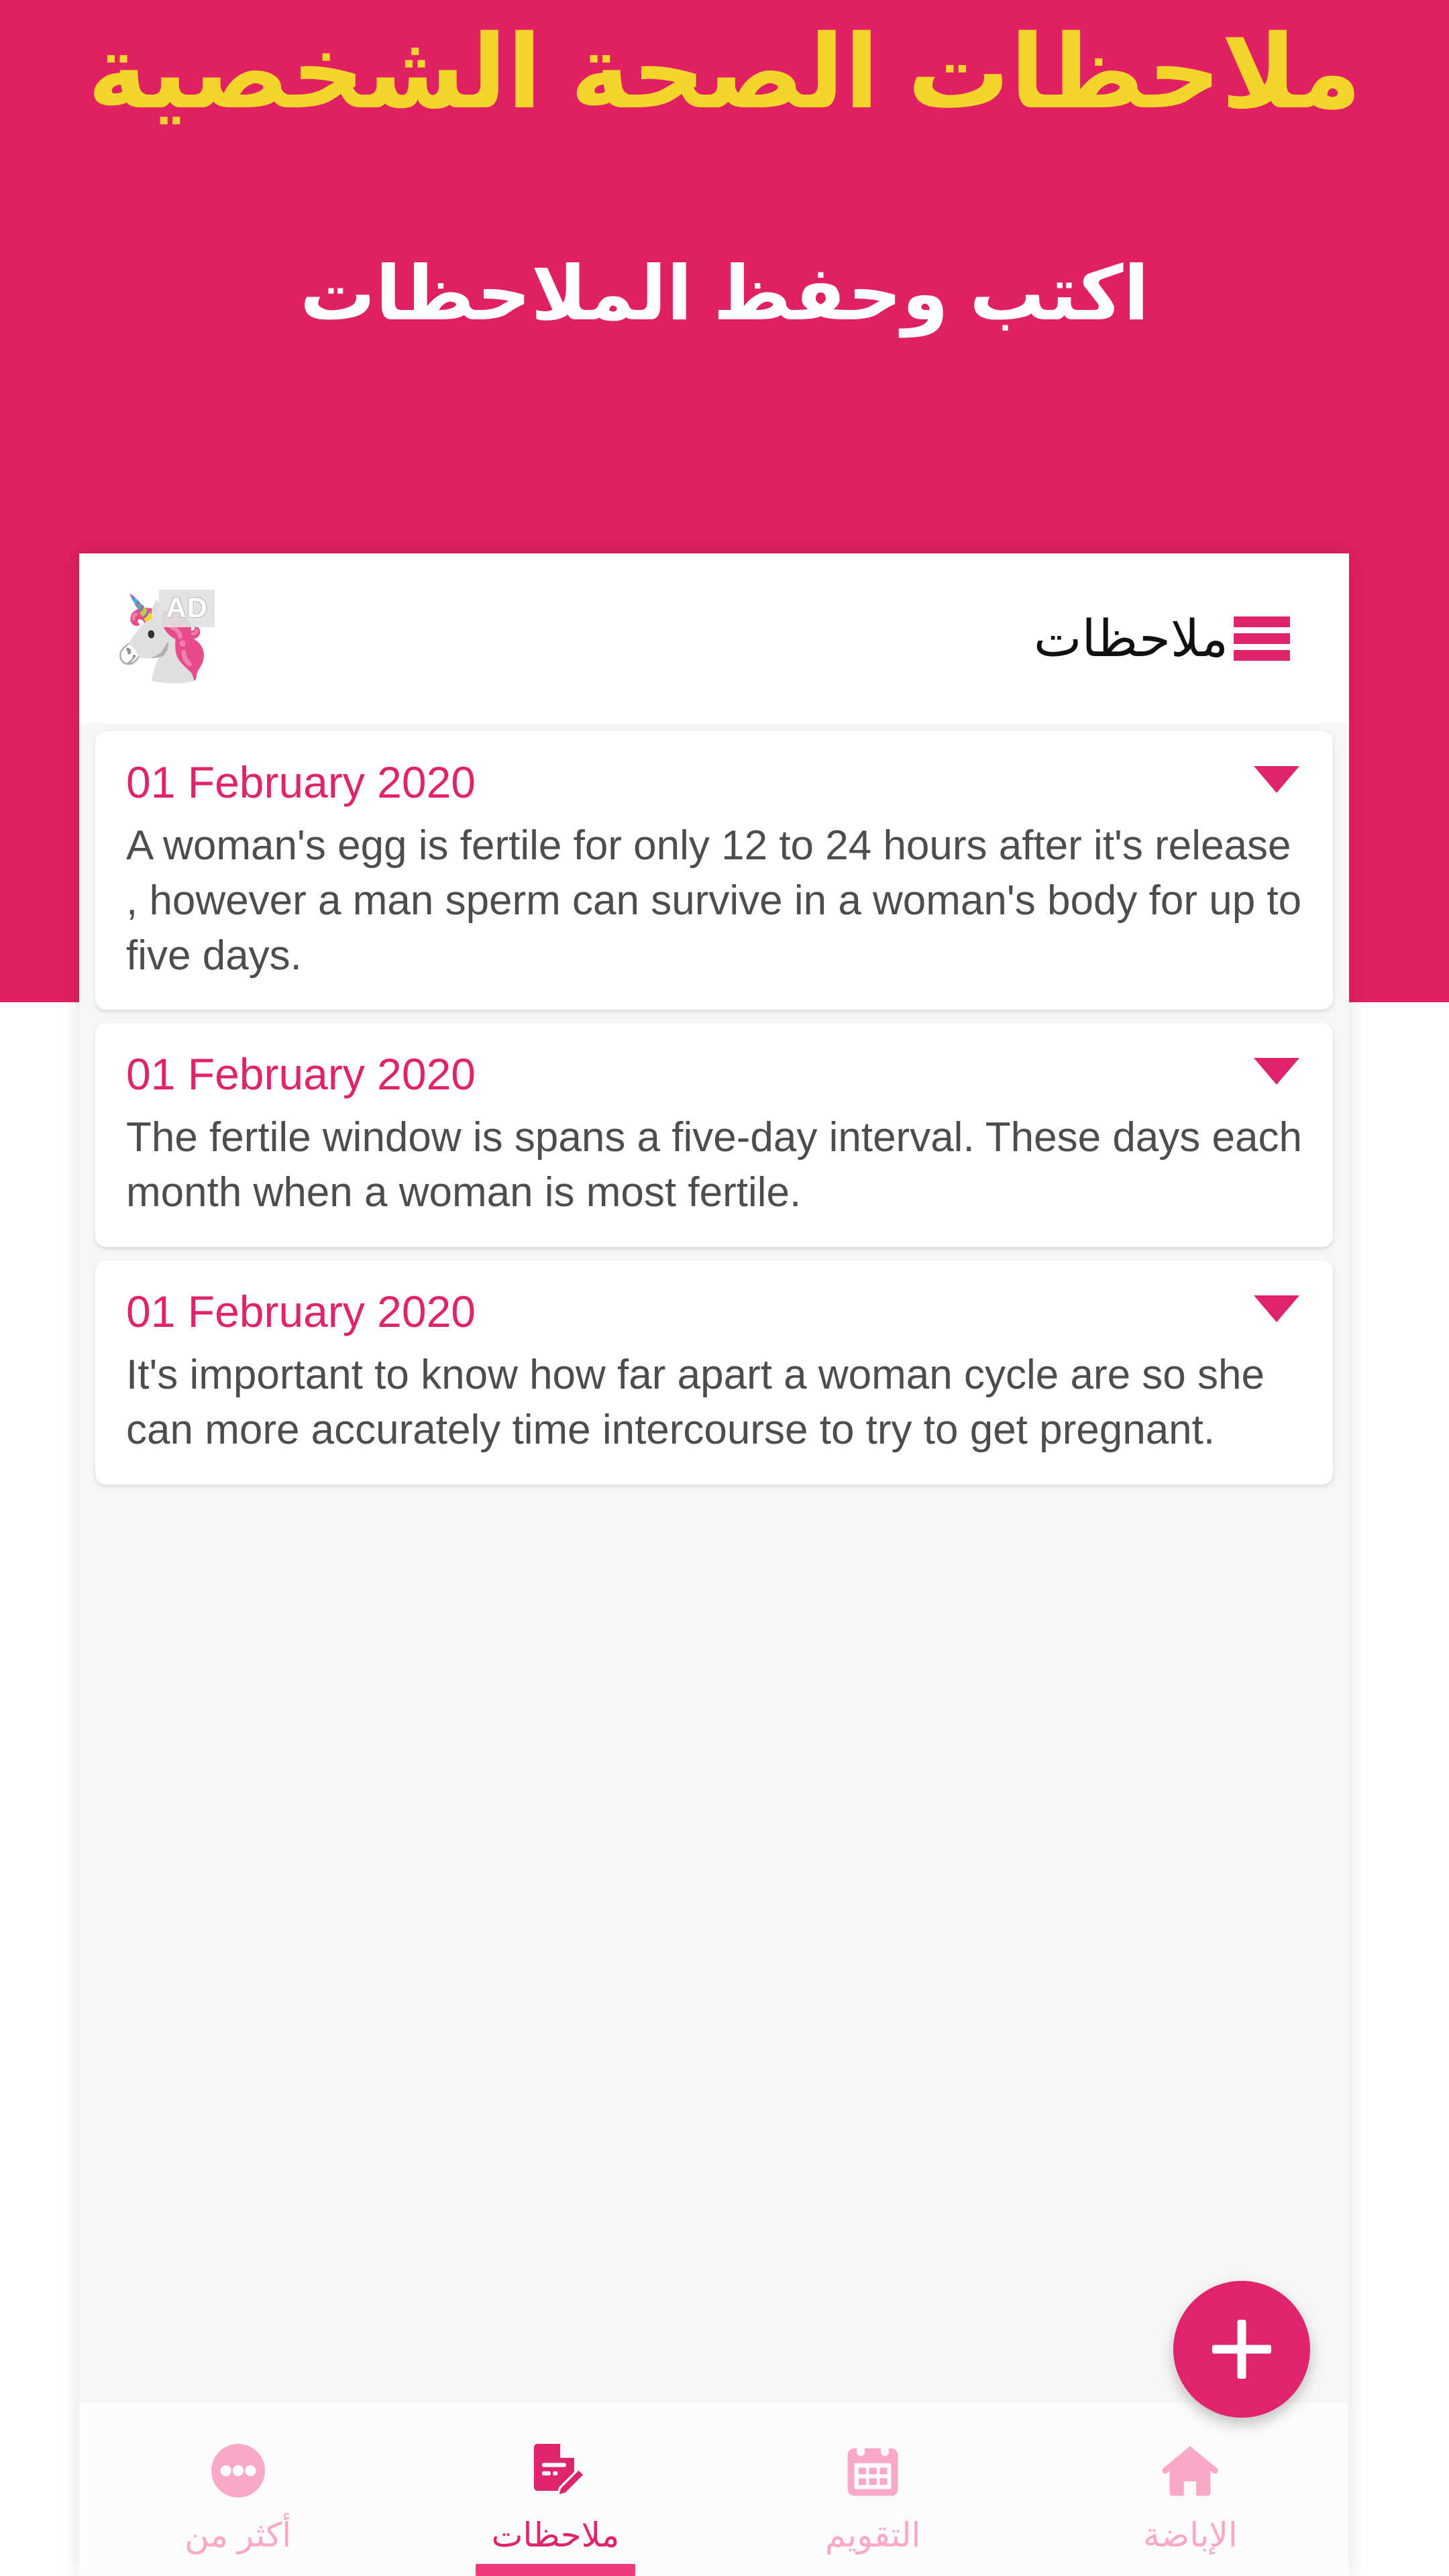 The image size is (1449, 2576). Describe the element at coordinates (555, 2570) in the screenshot. I see `active-tab-indicator` at that location.